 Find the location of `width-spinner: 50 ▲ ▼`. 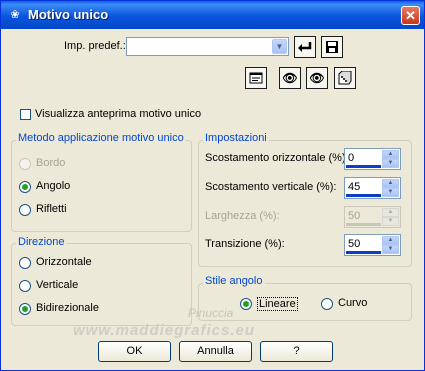

width-spinner: 50 ▲ ▼ is located at coordinates (372, 217).